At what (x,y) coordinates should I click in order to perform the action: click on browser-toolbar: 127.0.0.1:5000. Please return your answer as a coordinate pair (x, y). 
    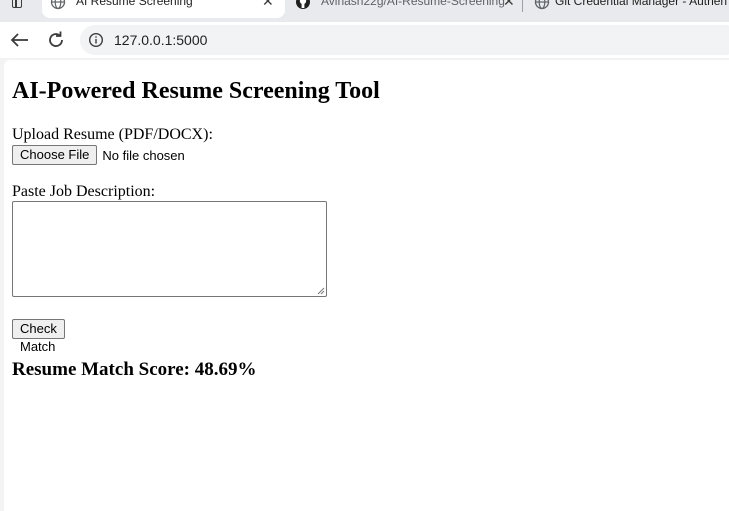
    Looking at the image, I should click on (364, 40).